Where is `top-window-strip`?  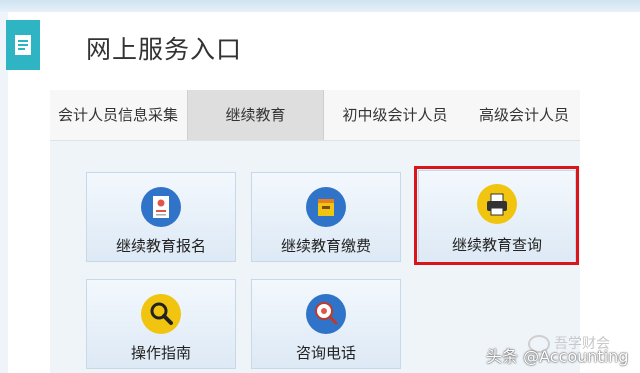
top-window-strip is located at coordinates (320, 6).